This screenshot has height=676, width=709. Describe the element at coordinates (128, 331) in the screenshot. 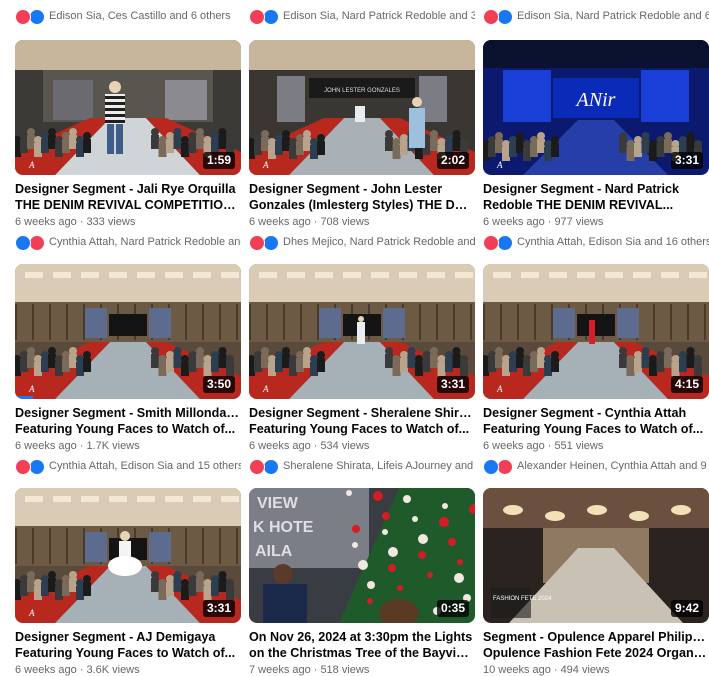

I see `video-thumbnail: A 3:50` at that location.